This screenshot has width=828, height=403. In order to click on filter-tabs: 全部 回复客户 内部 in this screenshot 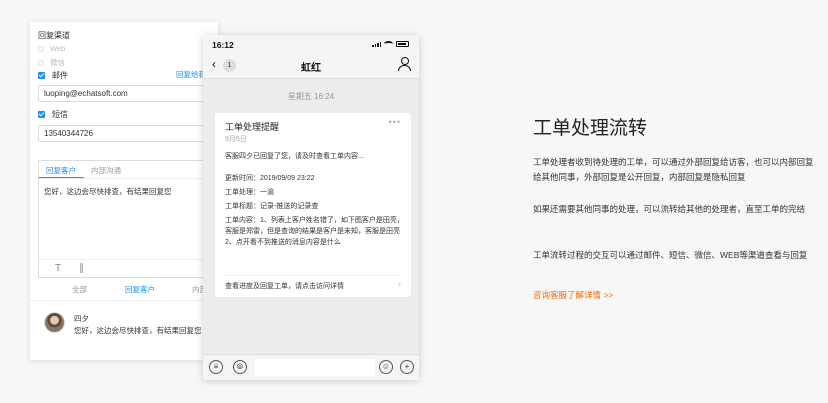, I will do `click(124, 290)`.